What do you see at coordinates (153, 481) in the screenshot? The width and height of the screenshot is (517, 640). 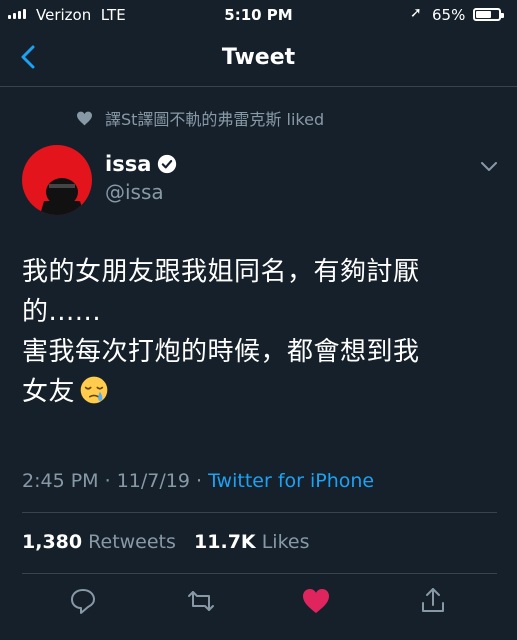 I see `tweet-date: 11/7/19` at bounding box center [153, 481].